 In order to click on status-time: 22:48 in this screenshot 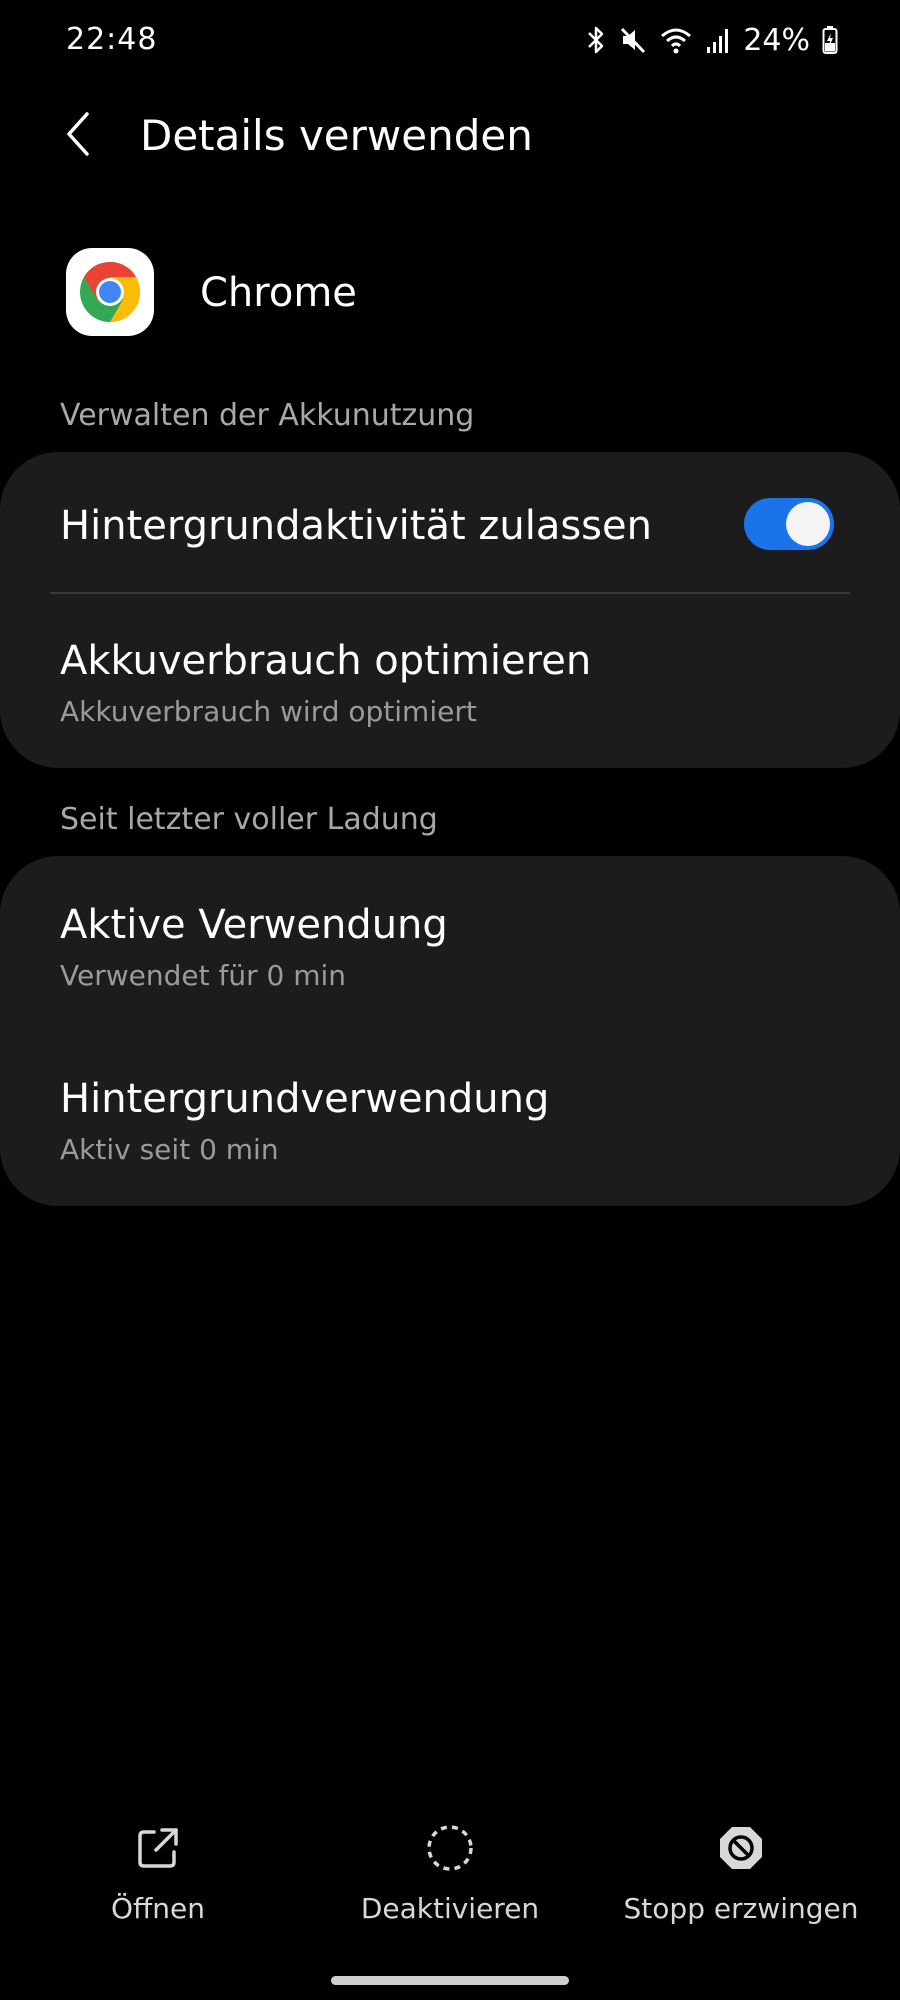, I will do `click(112, 39)`.